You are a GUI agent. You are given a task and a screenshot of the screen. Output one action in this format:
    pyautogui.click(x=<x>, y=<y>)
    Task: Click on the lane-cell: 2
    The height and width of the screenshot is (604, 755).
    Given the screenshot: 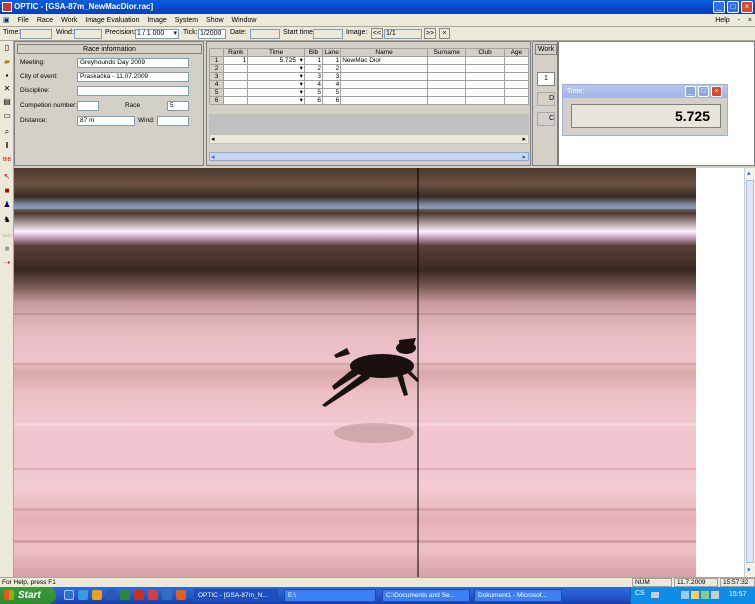 What is the action you would take?
    pyautogui.click(x=332, y=68)
    